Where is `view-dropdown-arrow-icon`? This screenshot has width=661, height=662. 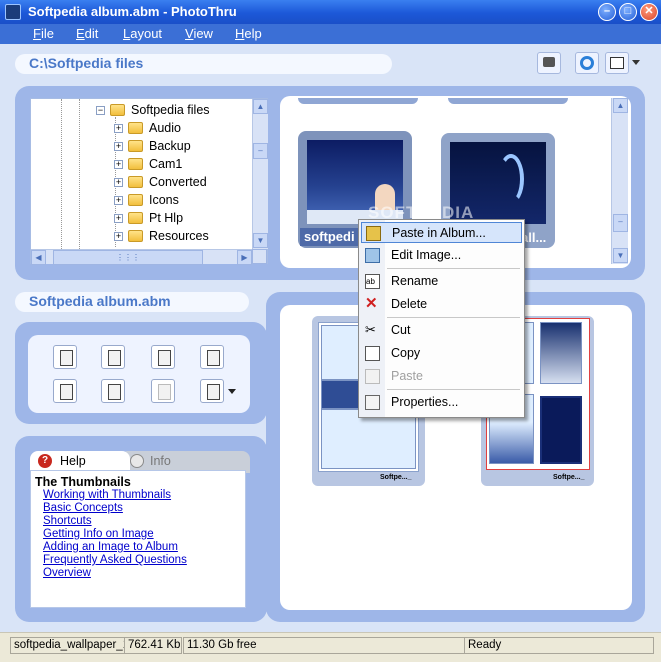 view-dropdown-arrow-icon is located at coordinates (636, 62).